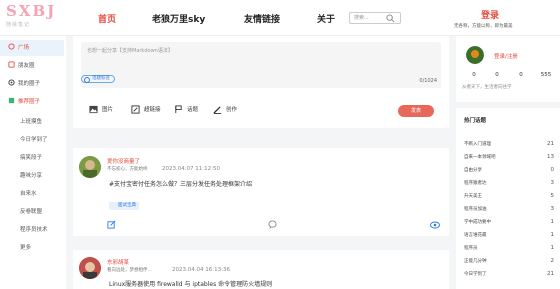 The width and height of the screenshot is (560, 289). What do you see at coordinates (217, 110) in the screenshot?
I see `pencil-icon` at bounding box center [217, 110].